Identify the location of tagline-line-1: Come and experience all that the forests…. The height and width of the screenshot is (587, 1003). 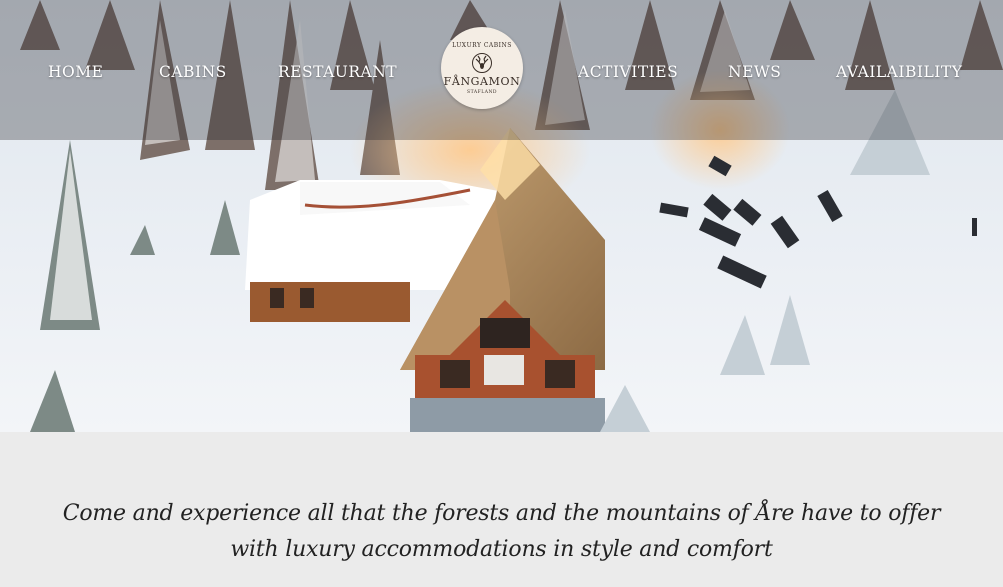
(501, 513).